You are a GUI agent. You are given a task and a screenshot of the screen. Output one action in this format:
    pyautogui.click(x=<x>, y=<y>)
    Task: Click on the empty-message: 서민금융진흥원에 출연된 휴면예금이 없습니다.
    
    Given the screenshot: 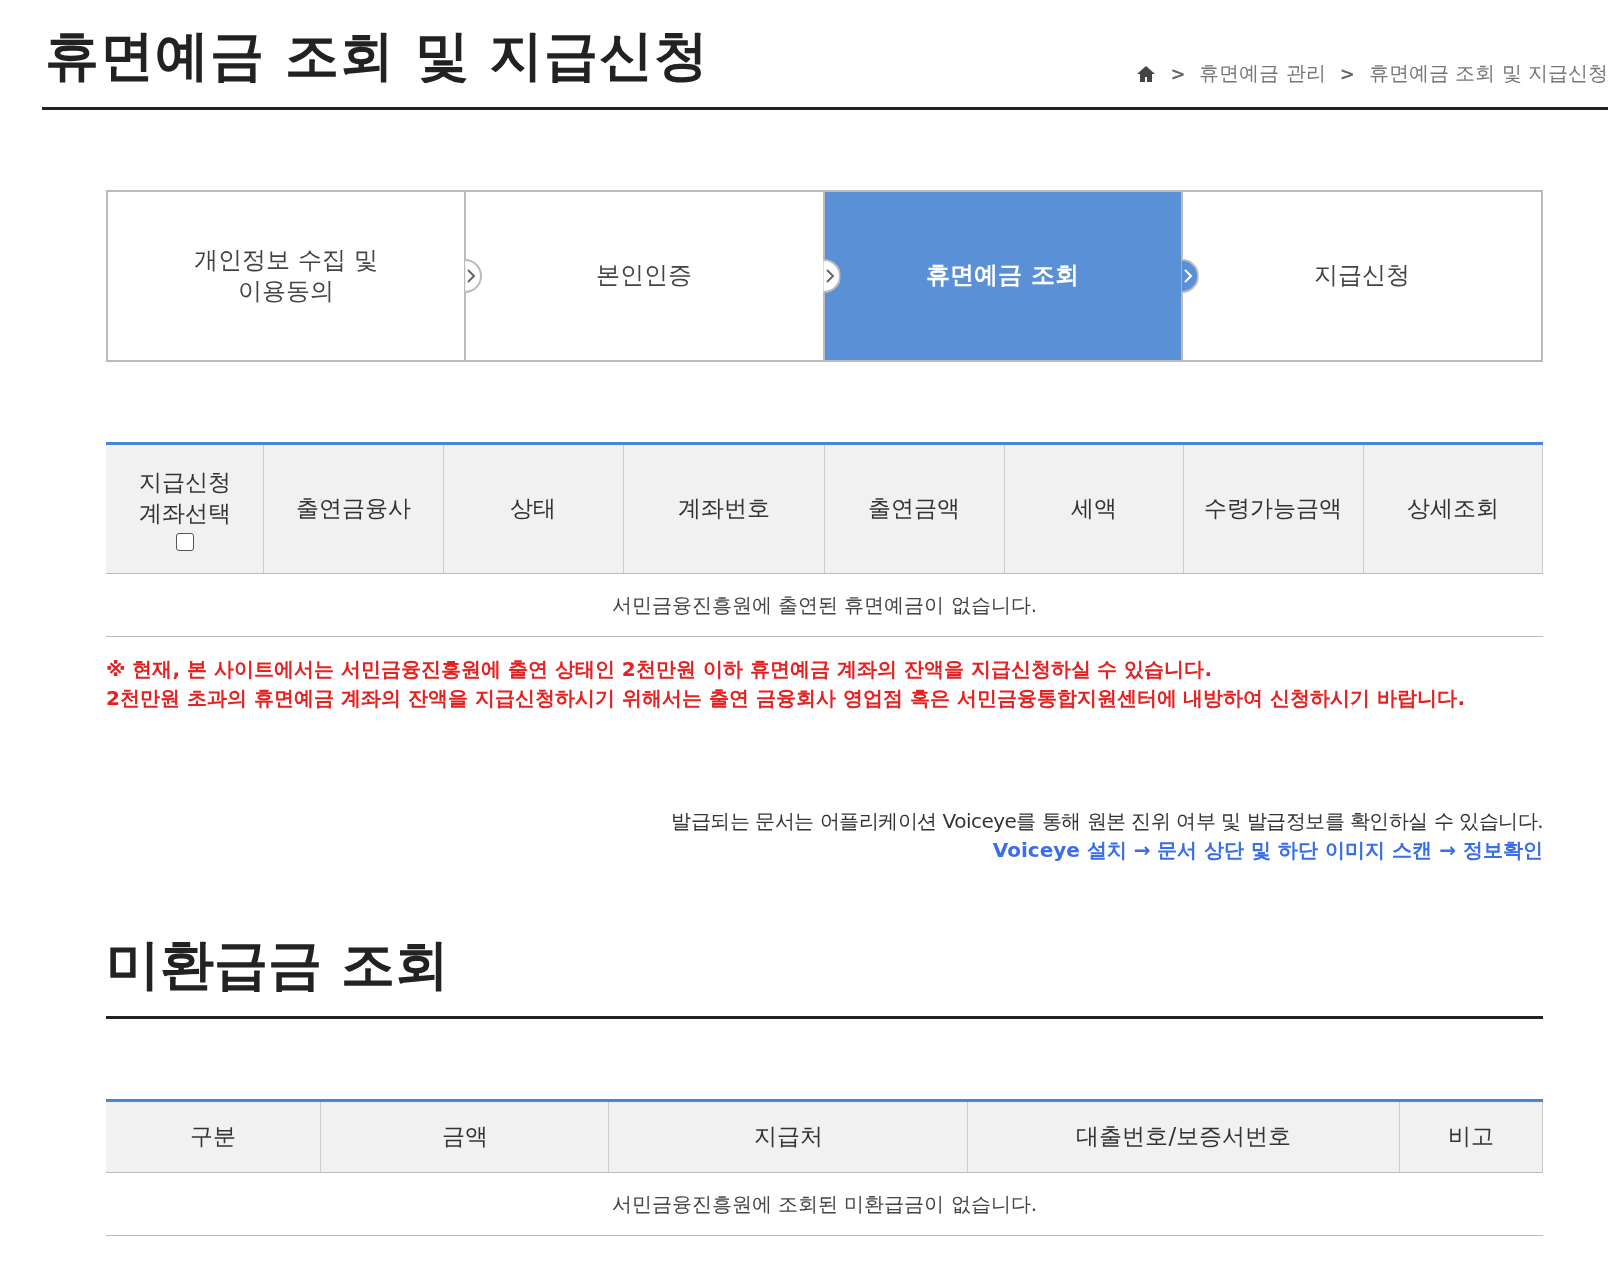 What is the action you would take?
    pyautogui.click(x=824, y=605)
    